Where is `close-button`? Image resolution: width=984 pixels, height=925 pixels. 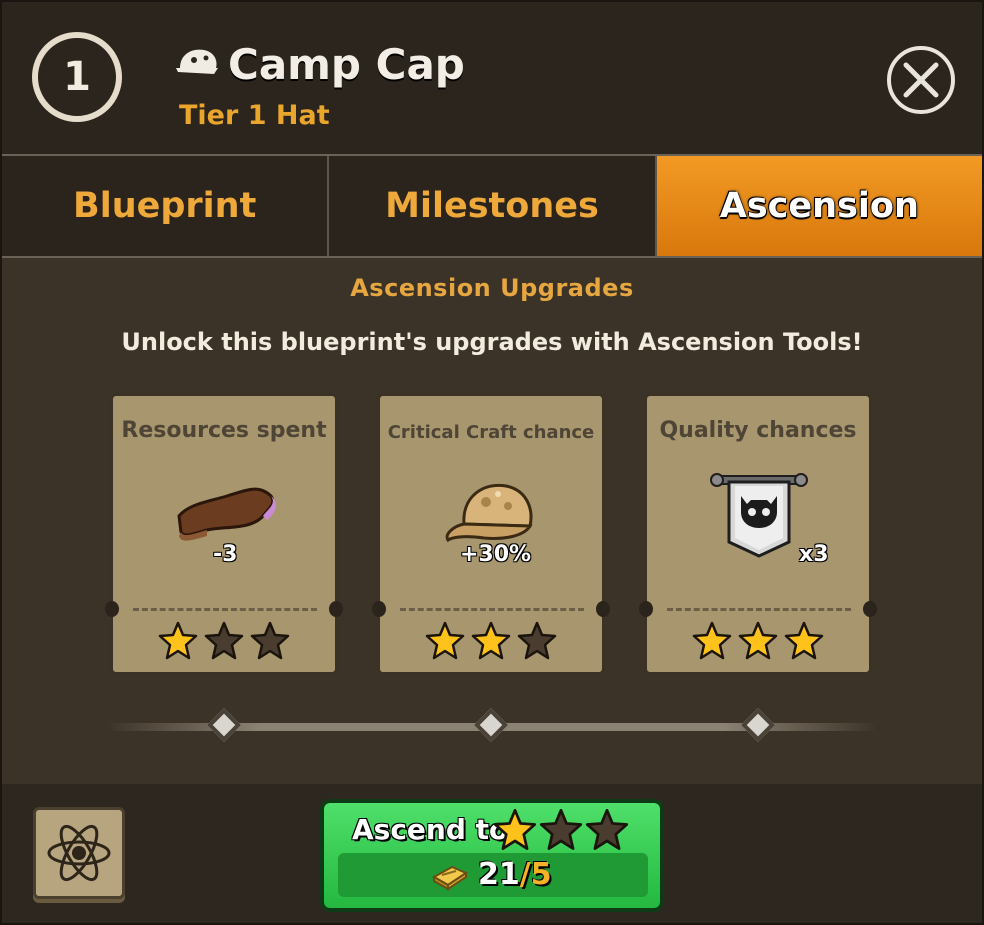
close-button is located at coordinates (921, 80).